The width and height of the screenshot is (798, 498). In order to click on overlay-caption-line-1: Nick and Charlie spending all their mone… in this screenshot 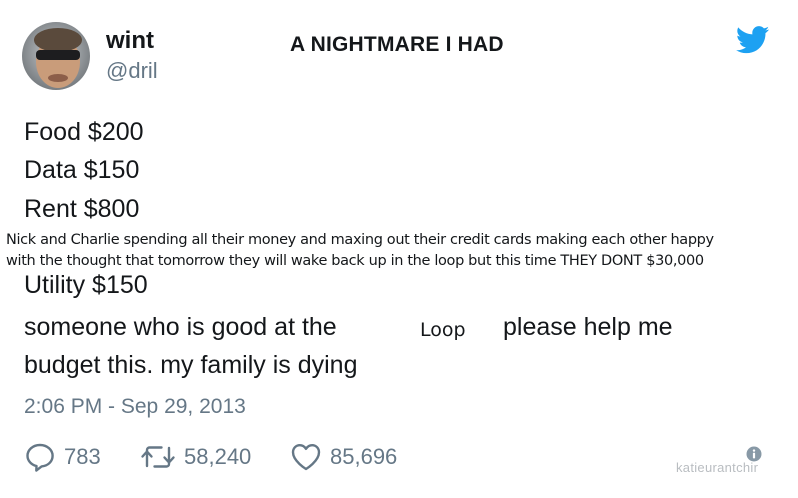, I will do `click(360, 240)`.